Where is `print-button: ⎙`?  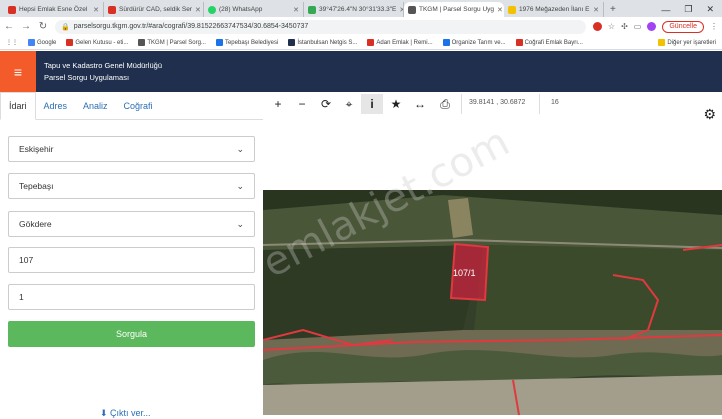 print-button: ⎙ is located at coordinates (445, 104).